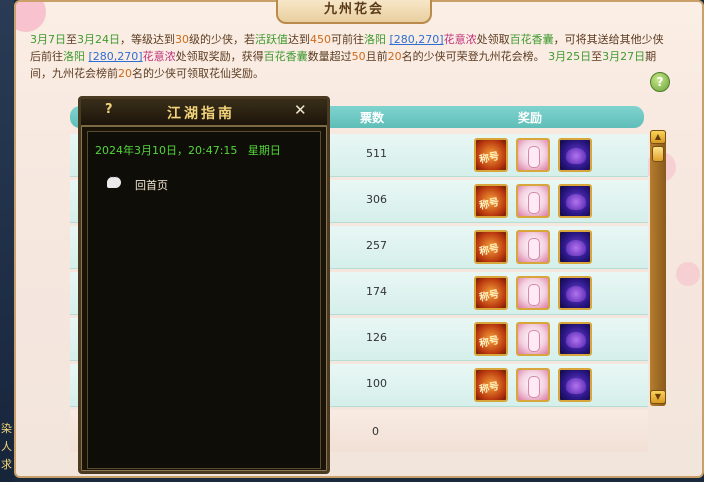 This screenshot has height=482, width=704. What do you see at coordinates (376, 153) in the screenshot?
I see `vote-count: 511` at bounding box center [376, 153].